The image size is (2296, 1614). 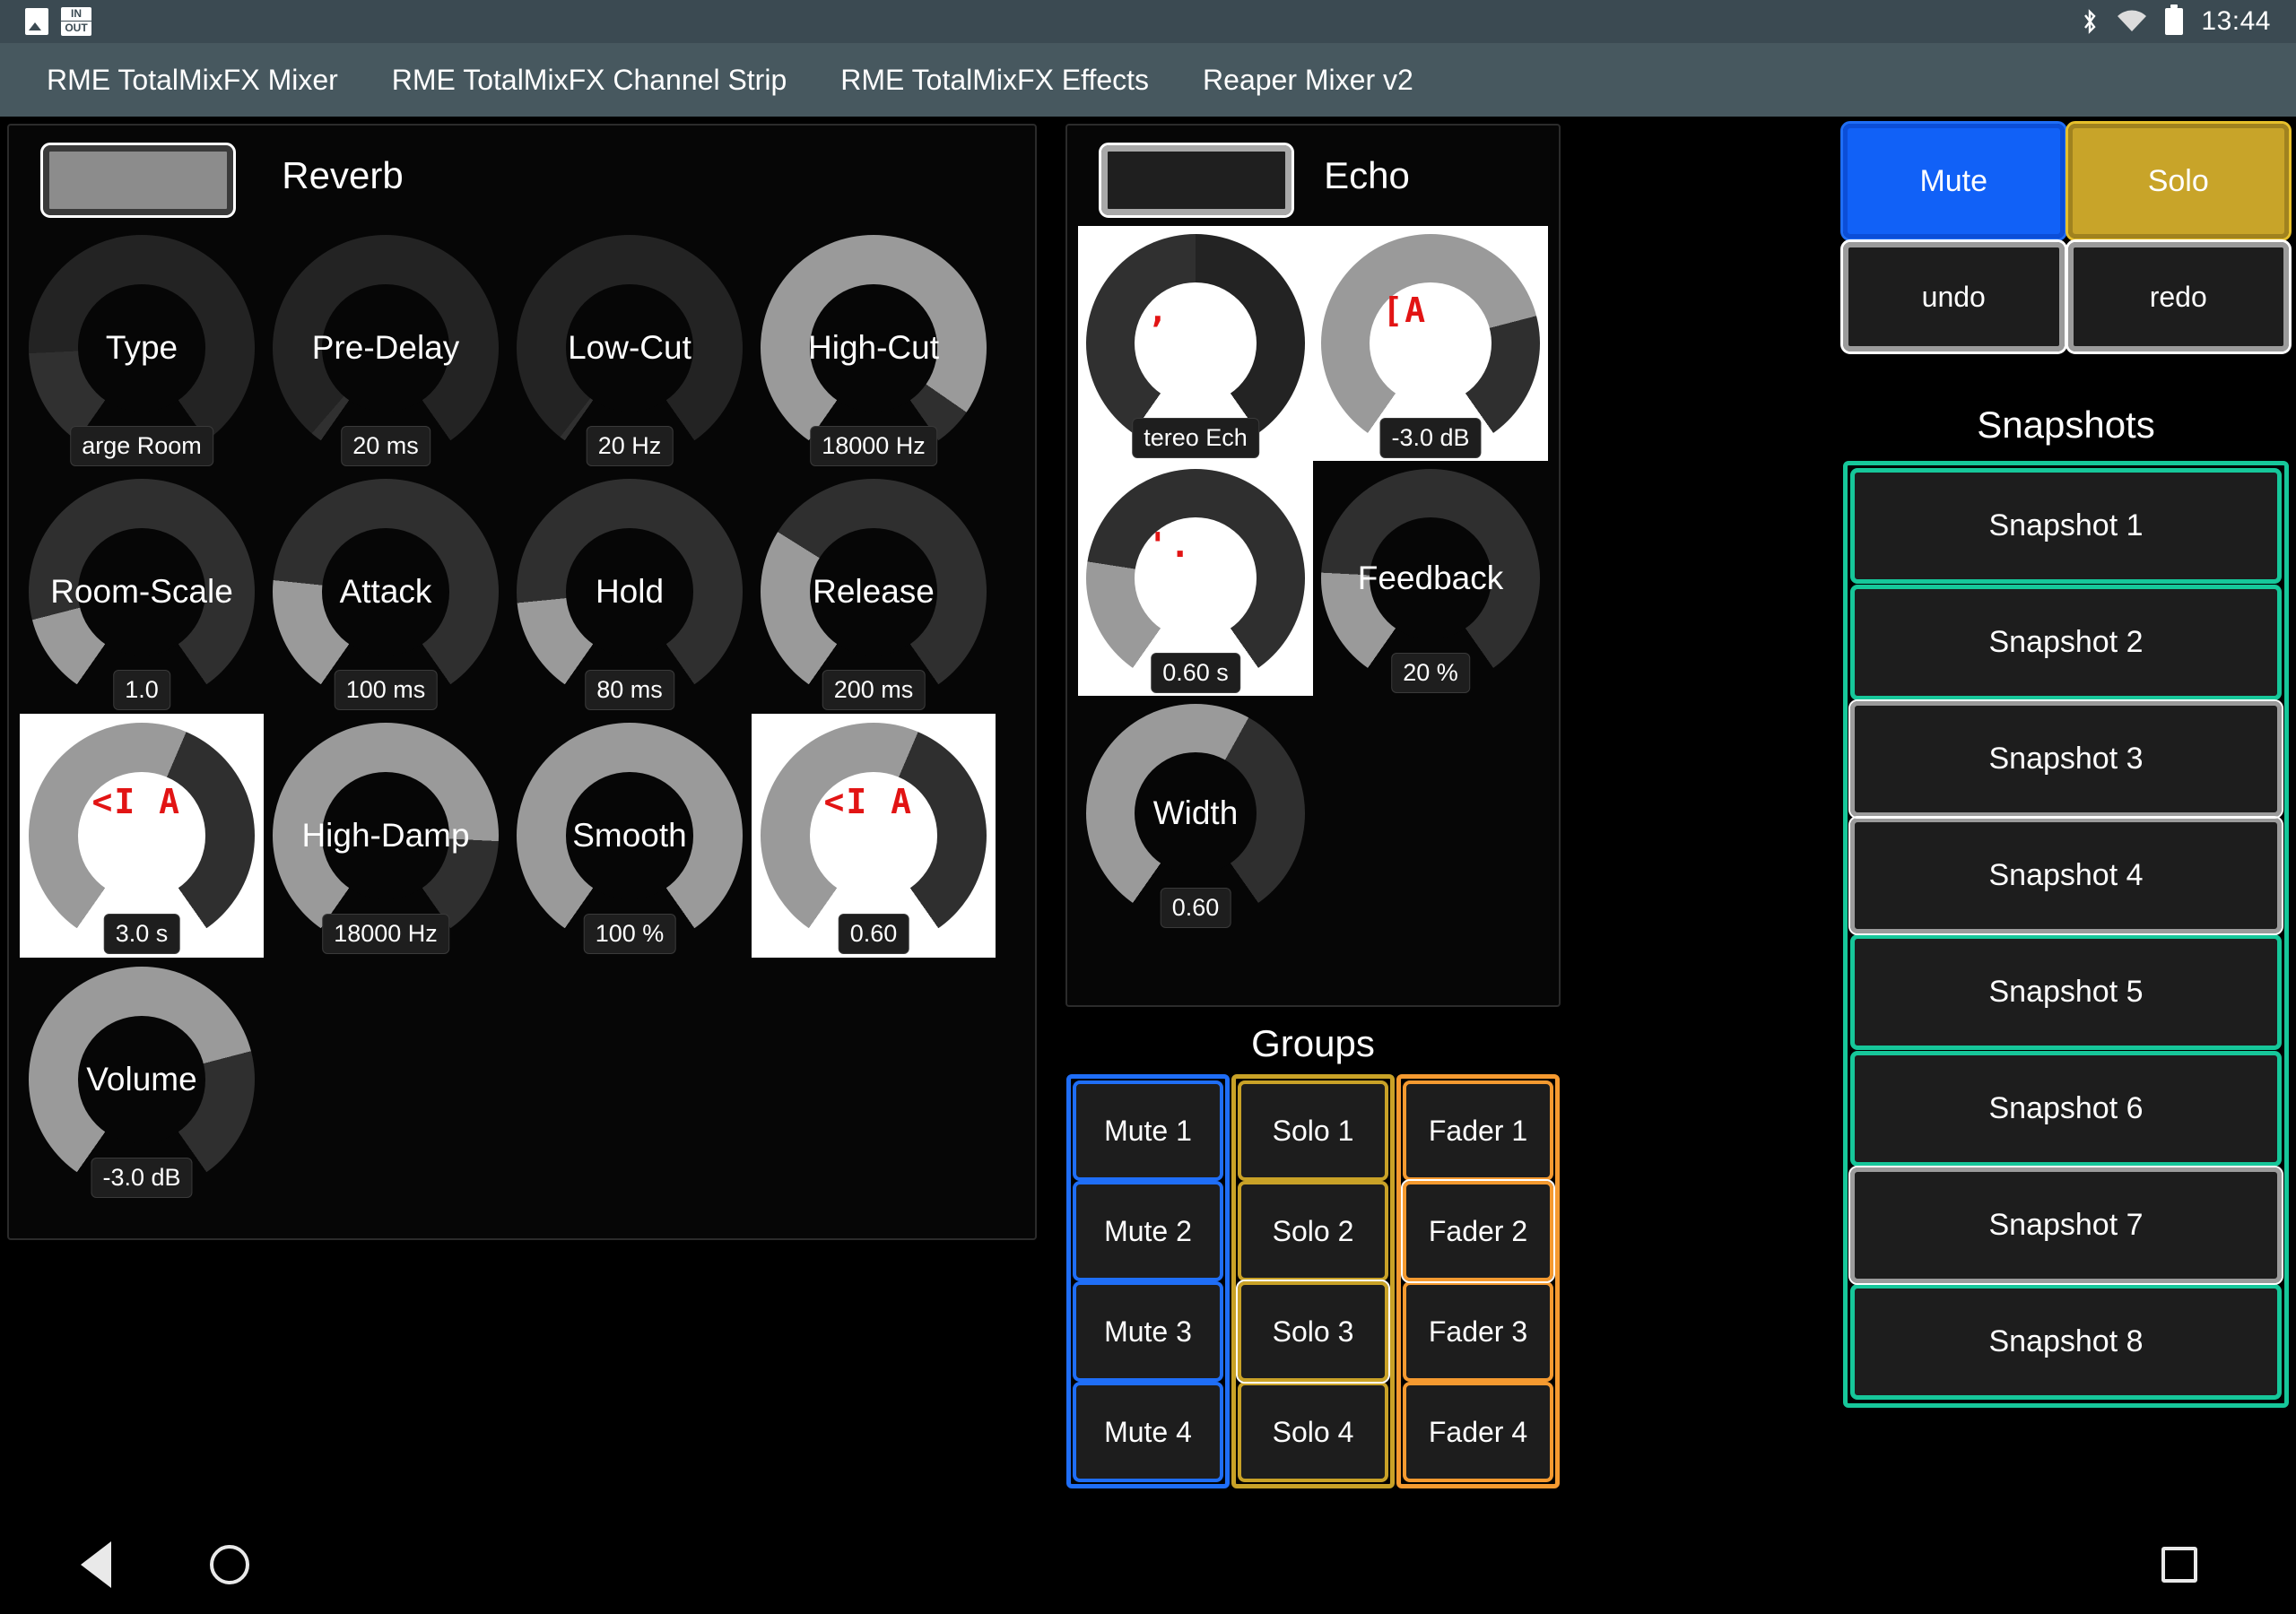 What do you see at coordinates (1478, 1231) in the screenshot?
I see `group-button-fader-2: Fader 2` at bounding box center [1478, 1231].